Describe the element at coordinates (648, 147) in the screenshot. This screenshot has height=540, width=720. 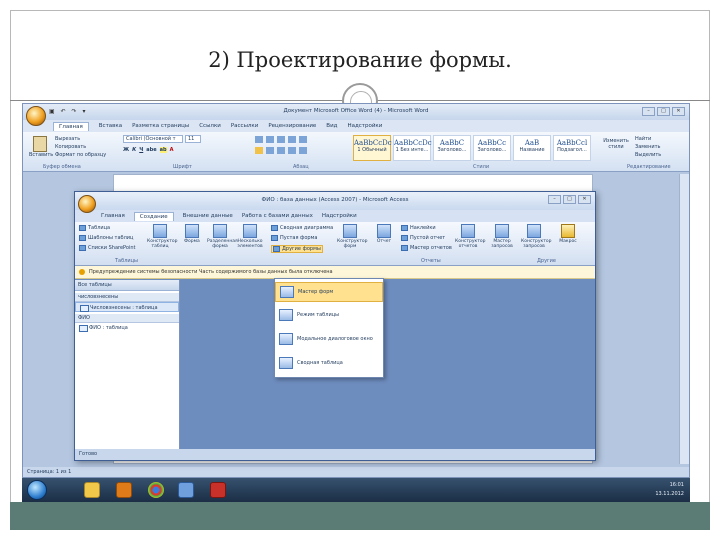
I see `replace-button: Заменить` at that location.